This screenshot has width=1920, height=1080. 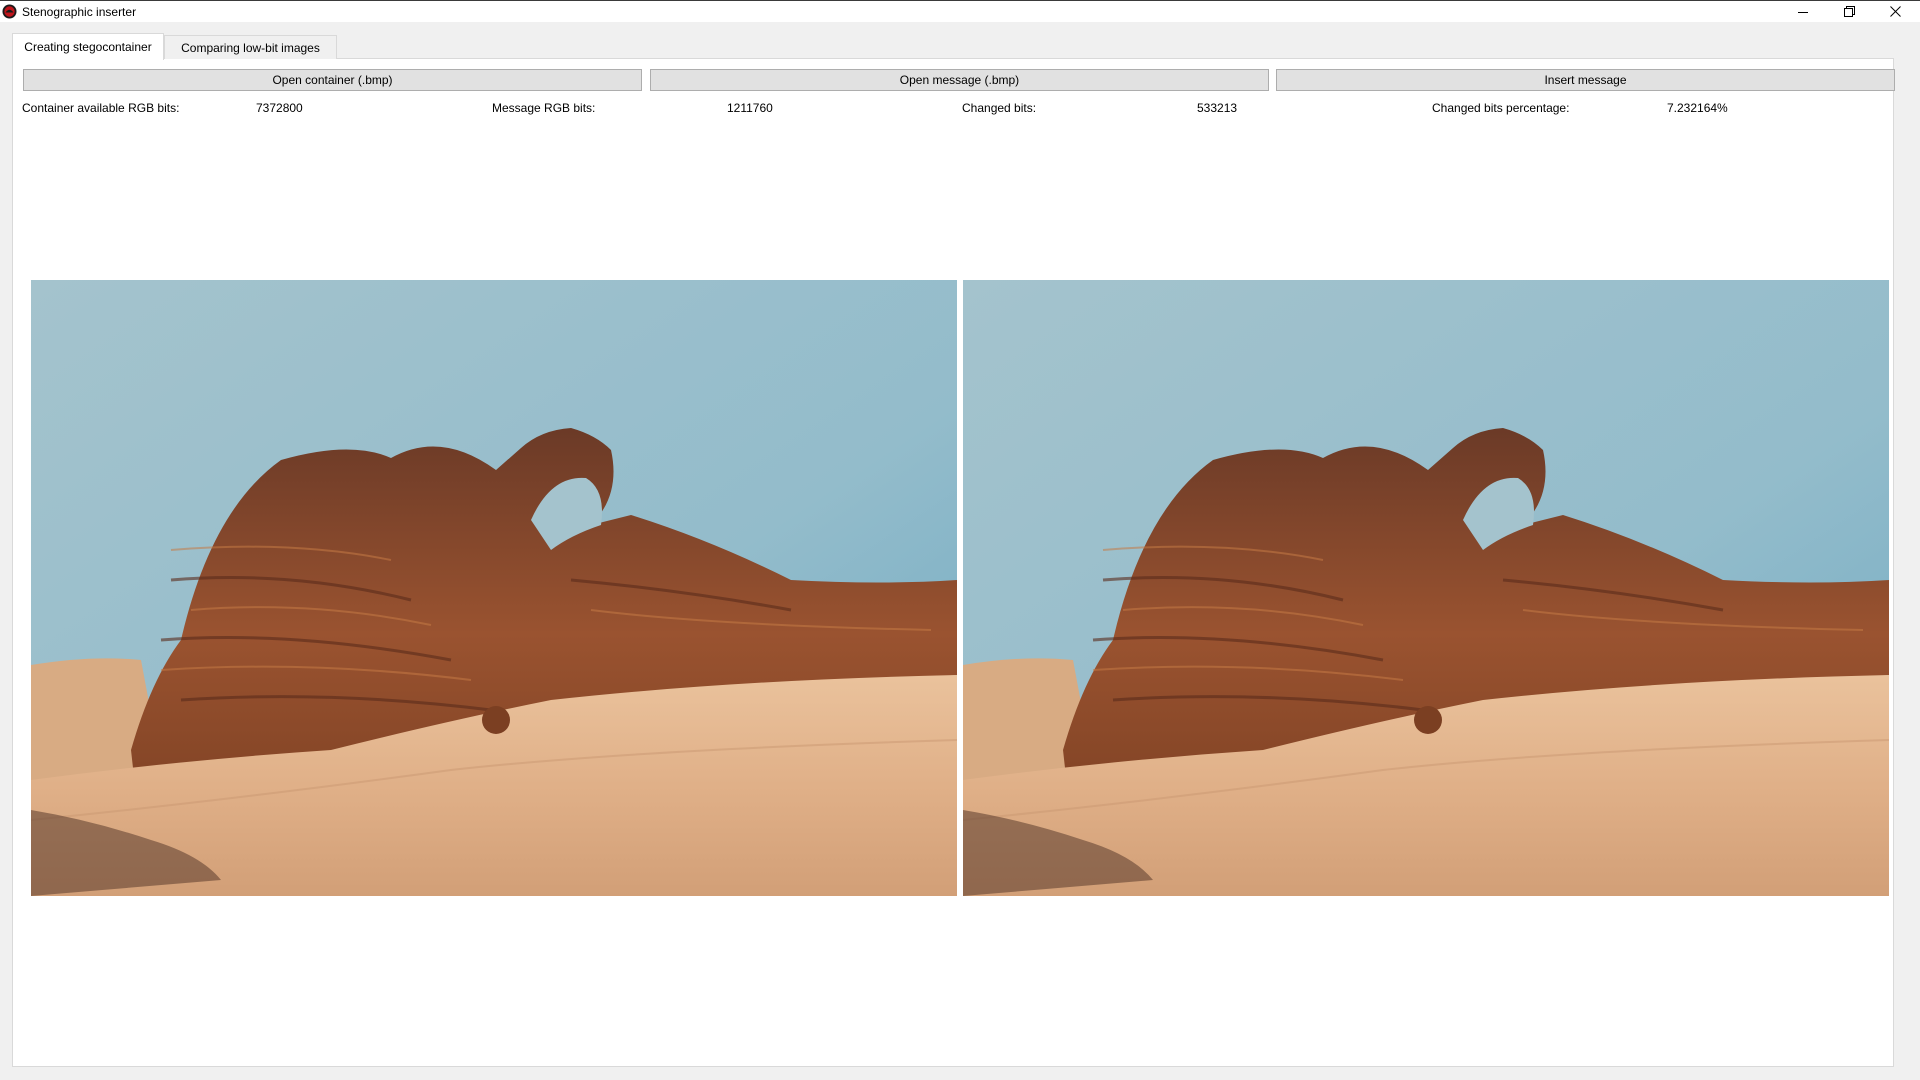 I want to click on tab-label: Comparing low-bit images, so click(x=250, y=47).